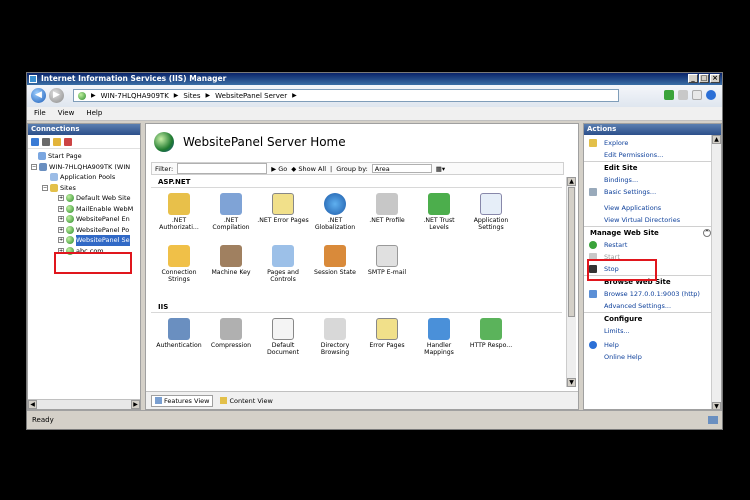 This screenshot has height=500, width=750. Describe the element at coordinates (84, 167) in the screenshot. I see `tree-item-server: − WIN-7HLQHA909TK (WIN` at that location.